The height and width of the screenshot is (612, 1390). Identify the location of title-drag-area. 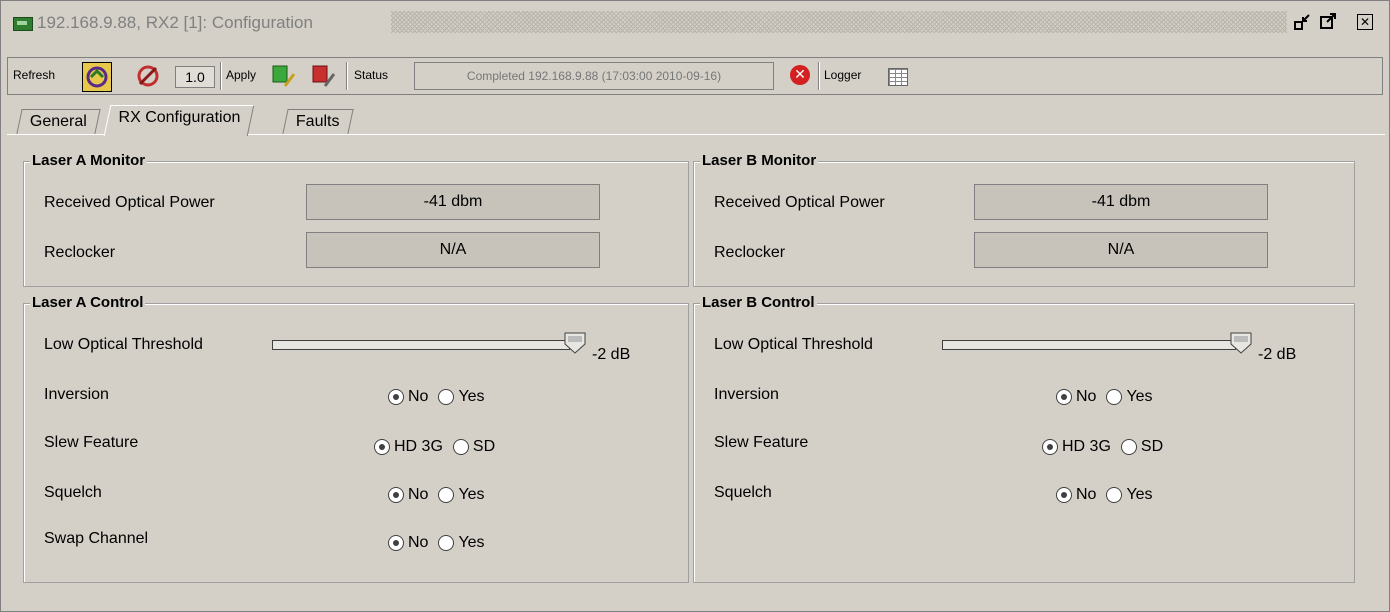
(839, 22).